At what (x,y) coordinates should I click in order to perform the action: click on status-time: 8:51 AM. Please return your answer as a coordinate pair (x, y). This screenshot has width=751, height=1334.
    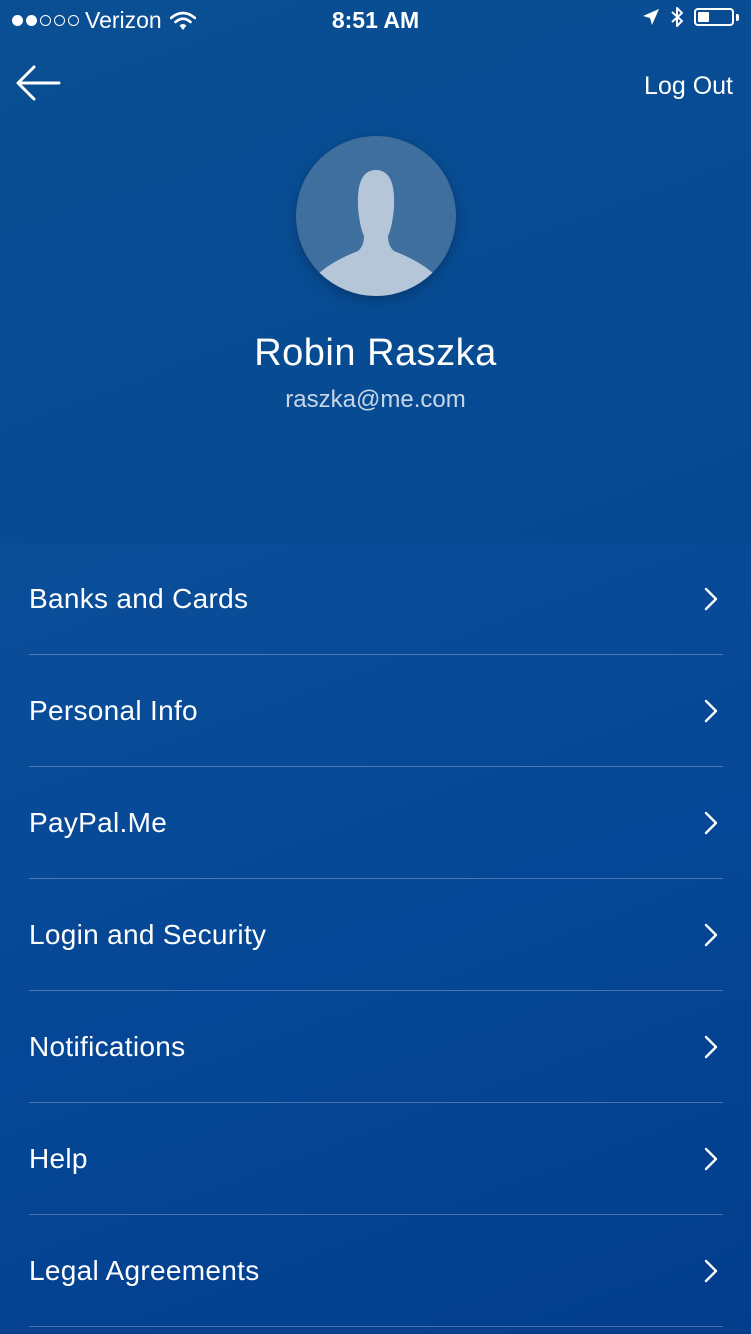
    Looking at the image, I should click on (375, 20).